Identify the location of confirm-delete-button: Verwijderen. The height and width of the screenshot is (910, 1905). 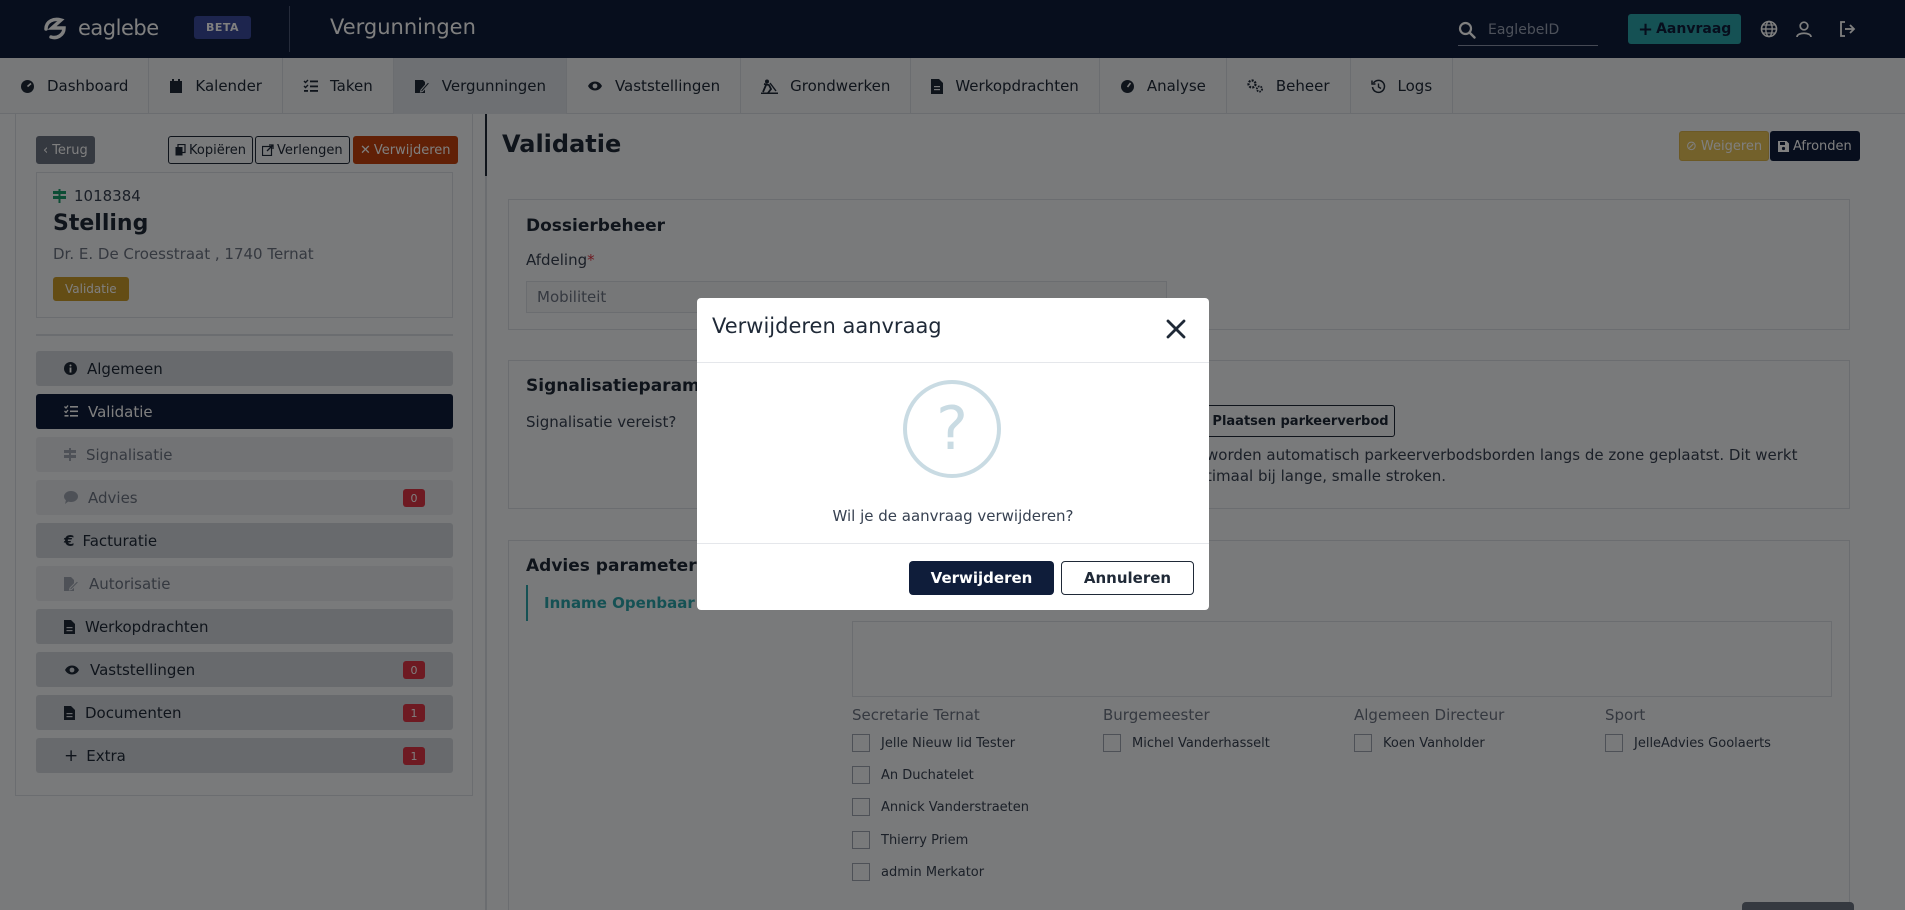
(981, 578).